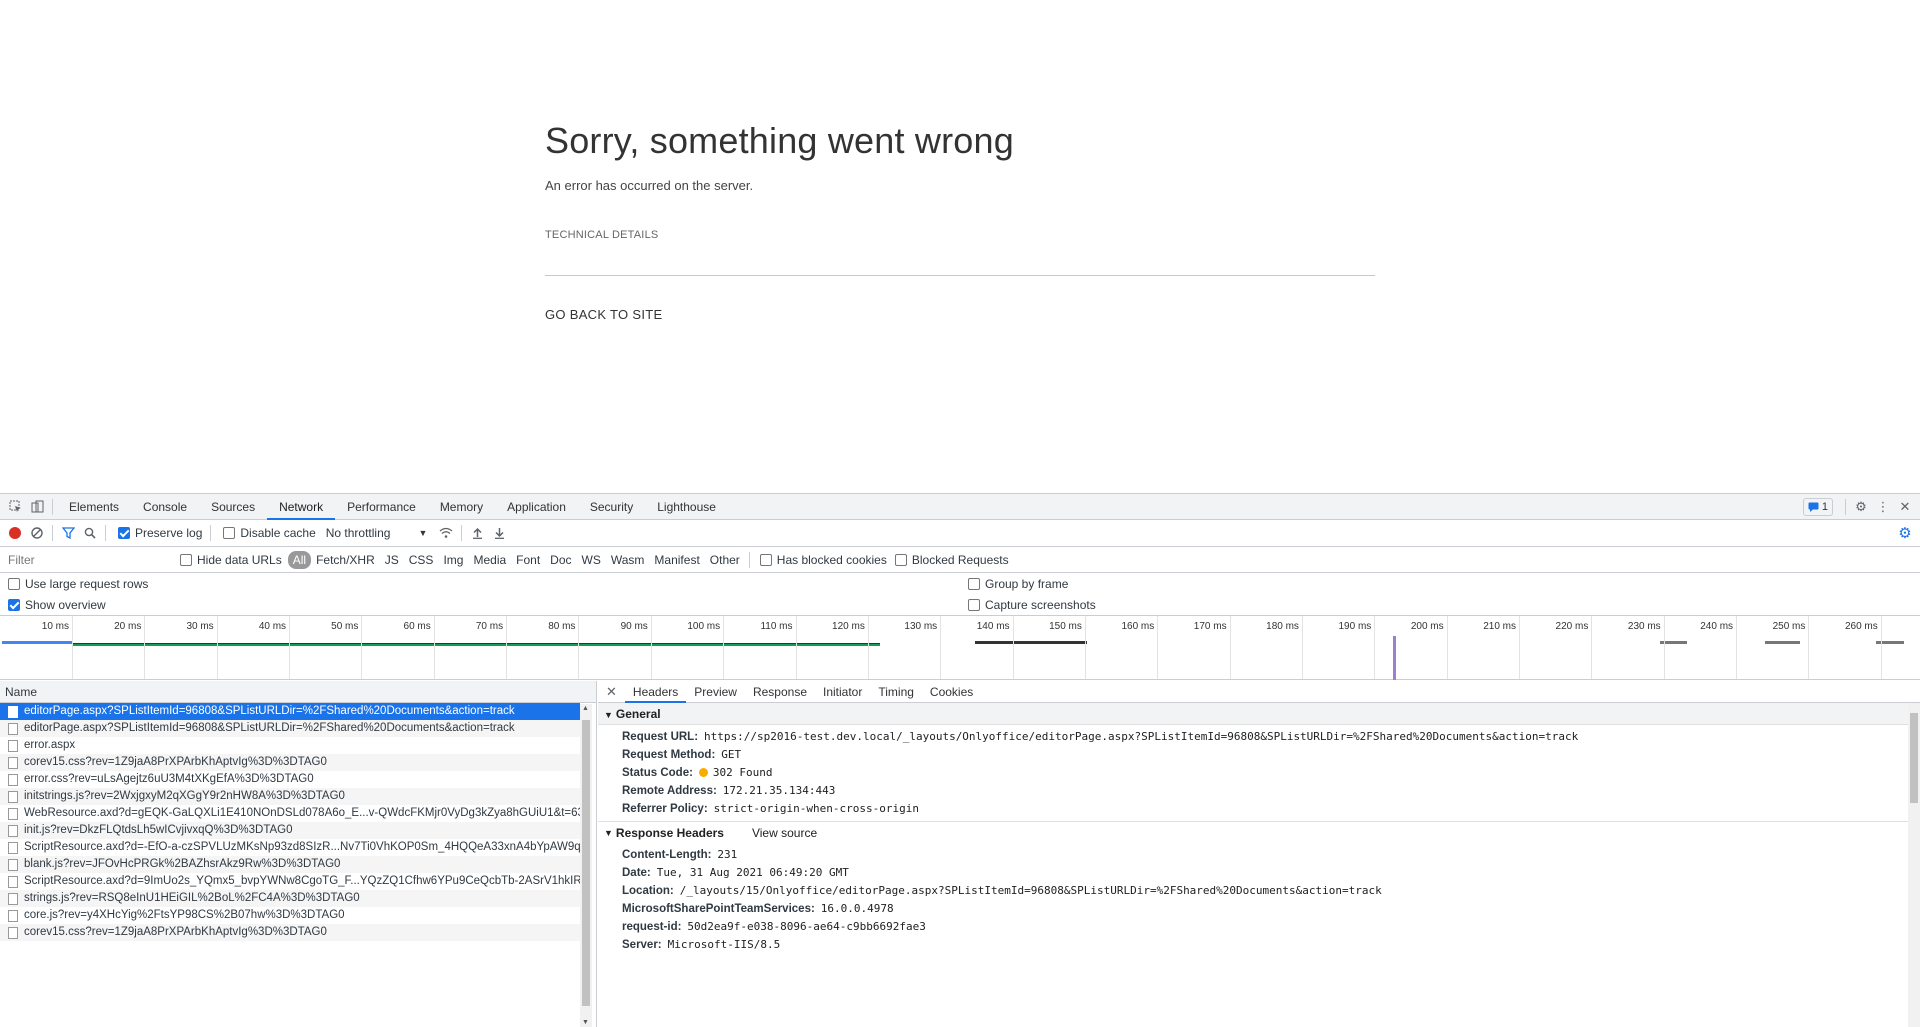 The height and width of the screenshot is (1027, 1920). I want to click on large-request-rows-checkbox: Use large request rows, so click(488, 584).